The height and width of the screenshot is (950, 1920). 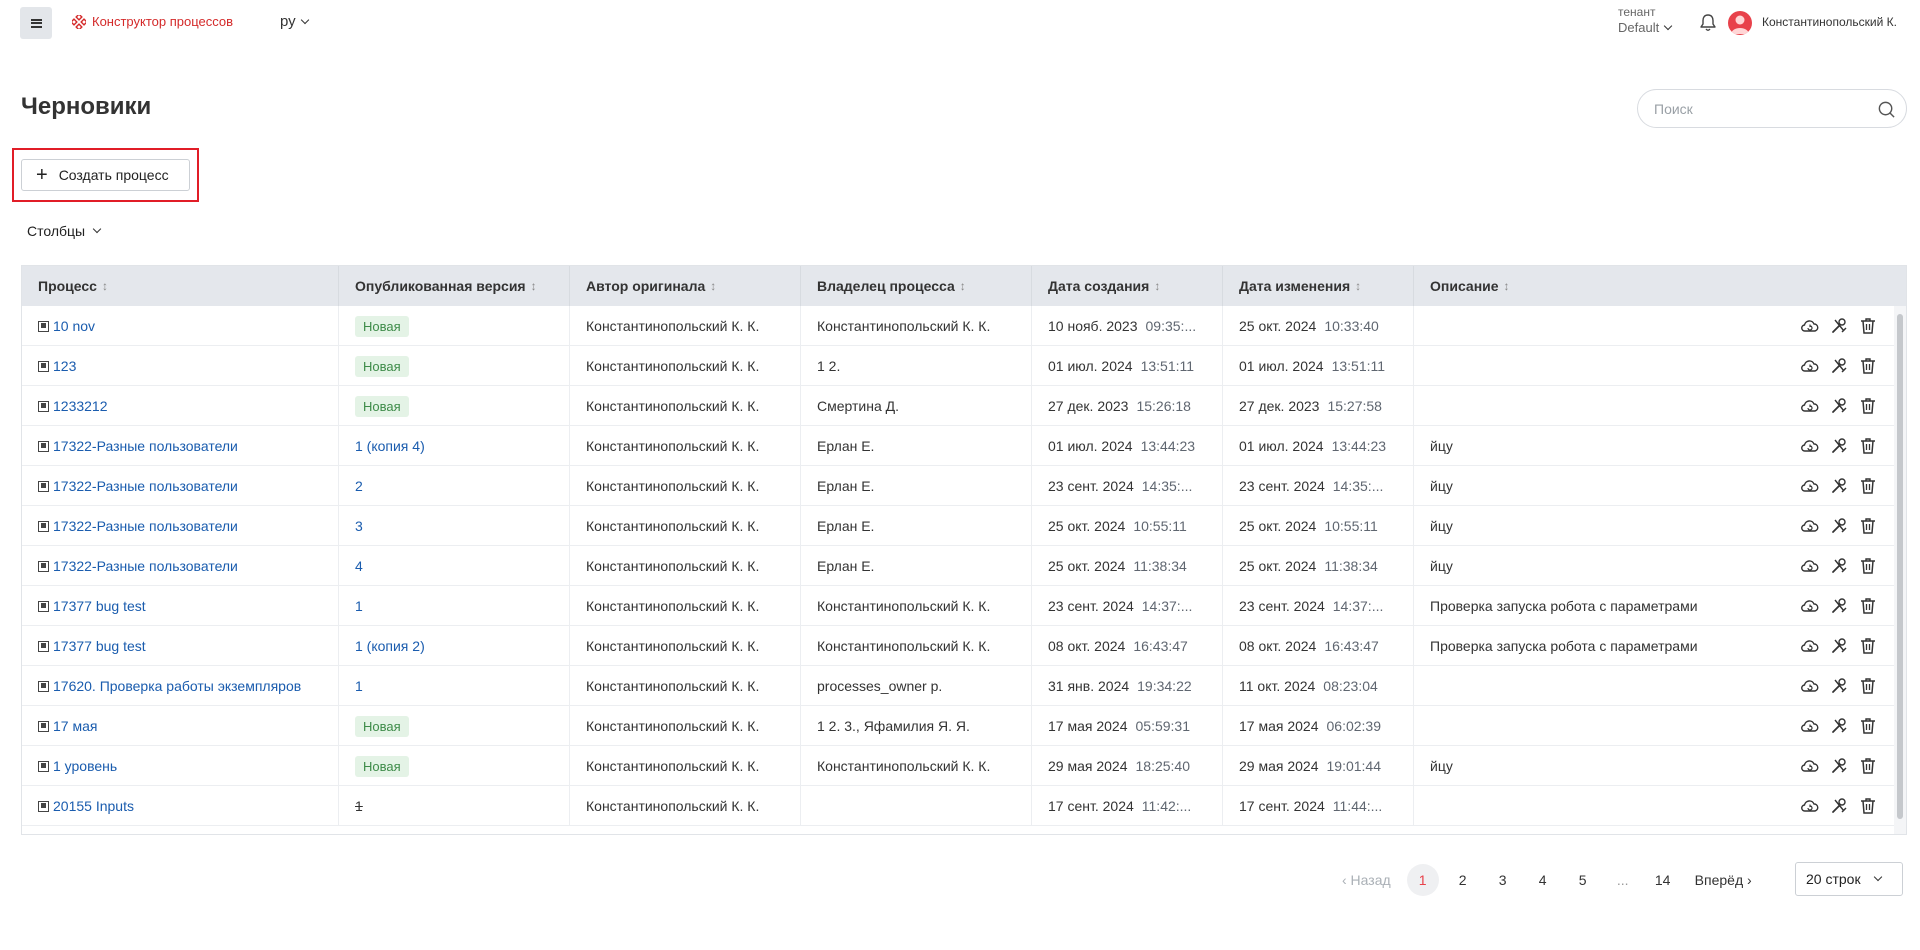 What do you see at coordinates (73, 406) in the screenshot?
I see `process-link: 1233212` at bounding box center [73, 406].